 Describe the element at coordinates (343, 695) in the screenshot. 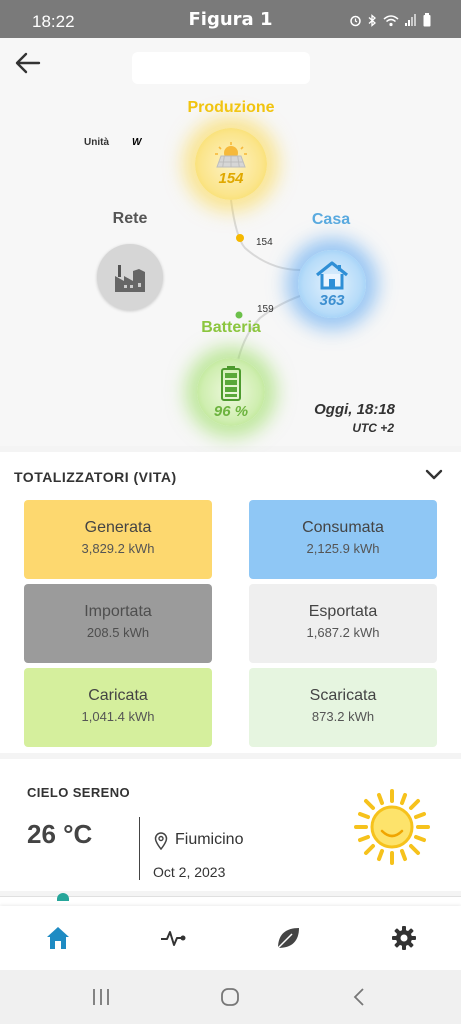

I see `tile-label: Scaricata` at that location.